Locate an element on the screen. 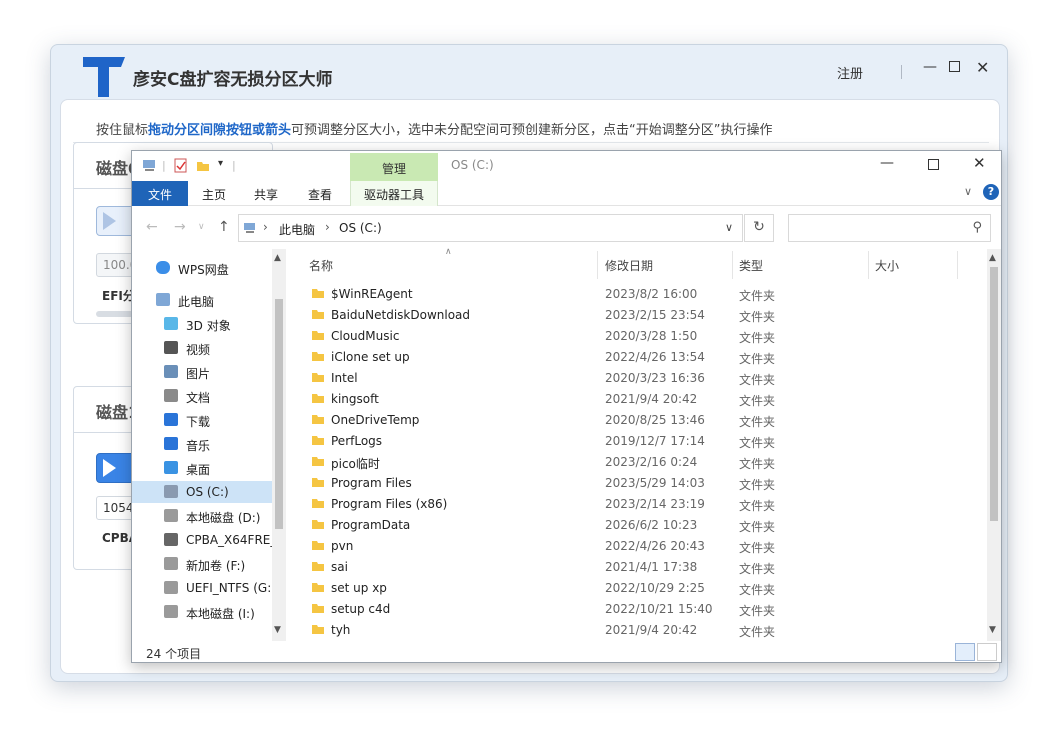  file-row: iClone set up 2022/4/26 13:54 文件夹 is located at coordinates (639, 357).